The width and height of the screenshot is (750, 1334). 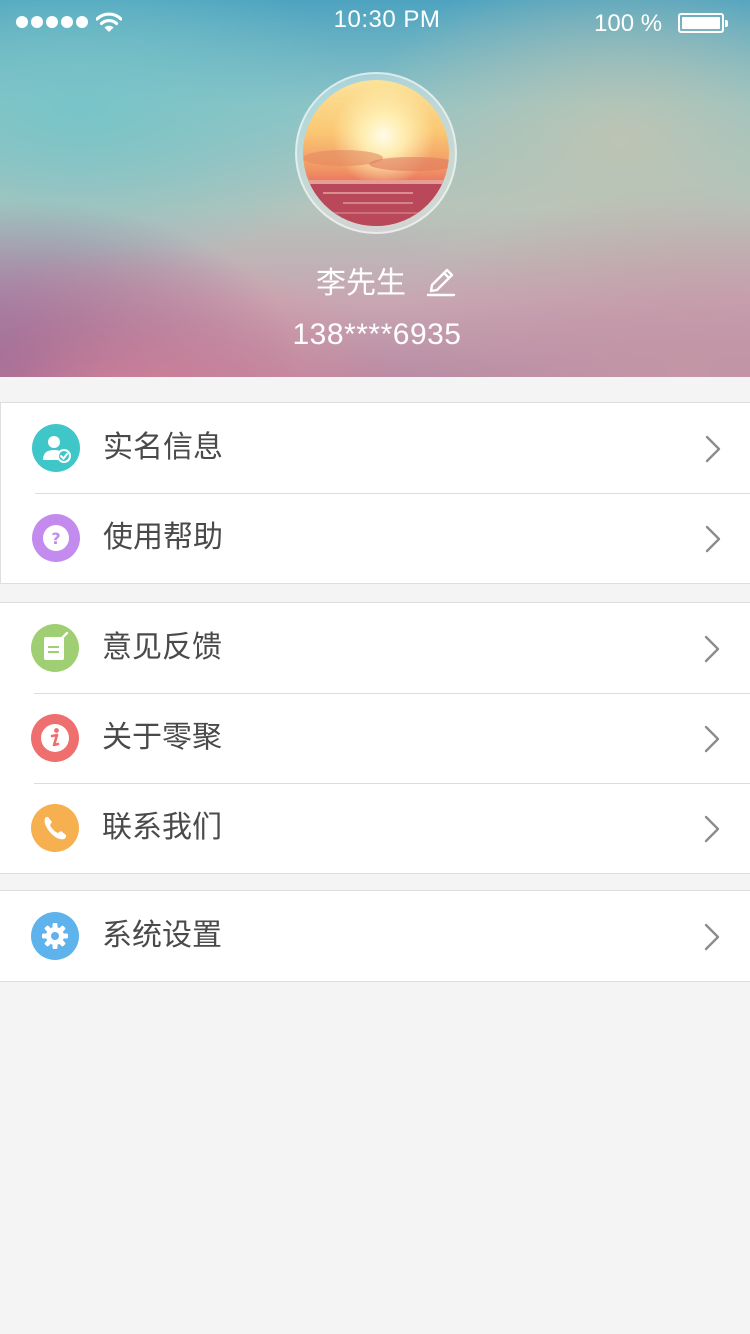 I want to click on feedback-note-icon, so click(x=55, y=648).